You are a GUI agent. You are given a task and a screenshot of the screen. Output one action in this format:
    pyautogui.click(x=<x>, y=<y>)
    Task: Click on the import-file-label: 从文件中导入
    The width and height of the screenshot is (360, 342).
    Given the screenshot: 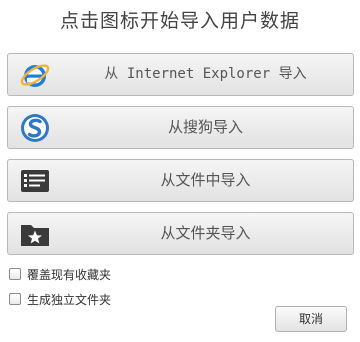 What is the action you would take?
    pyautogui.click(x=205, y=180)
    